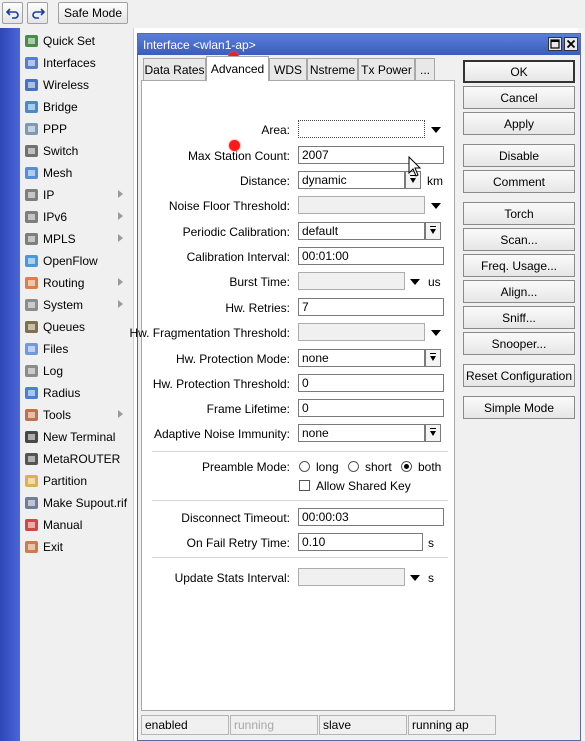 This screenshot has height=741, width=585. What do you see at coordinates (436, 206) in the screenshot?
I see `noise-floor-dropdown-arrow-icon` at bounding box center [436, 206].